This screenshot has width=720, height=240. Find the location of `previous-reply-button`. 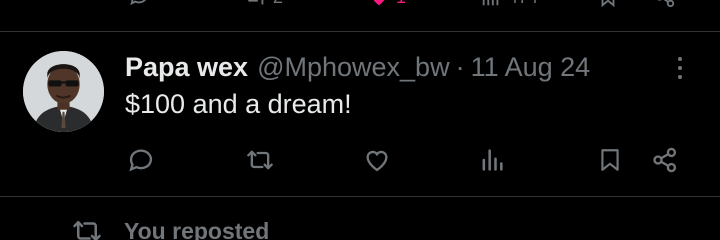

previous-reply-button is located at coordinates (139, 4).